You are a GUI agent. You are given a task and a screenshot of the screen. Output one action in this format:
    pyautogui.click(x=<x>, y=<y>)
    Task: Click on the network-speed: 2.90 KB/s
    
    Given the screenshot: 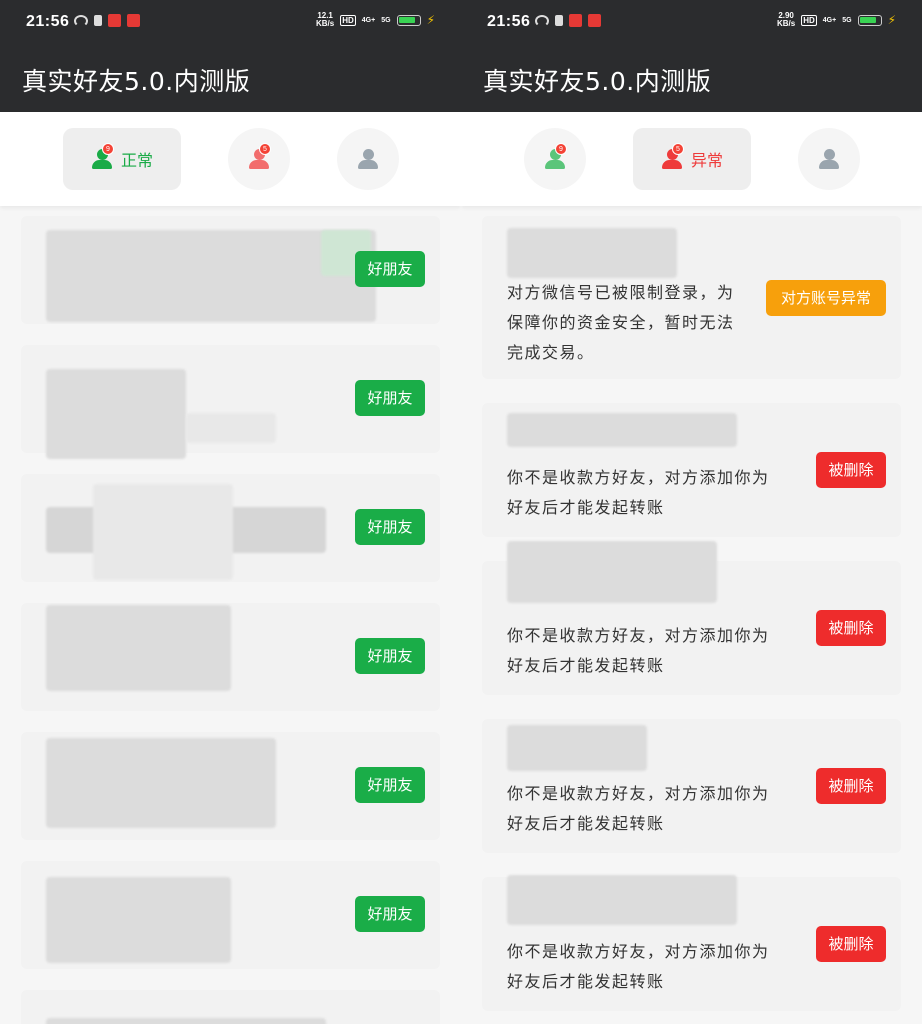 What is the action you would take?
    pyautogui.click(x=786, y=19)
    